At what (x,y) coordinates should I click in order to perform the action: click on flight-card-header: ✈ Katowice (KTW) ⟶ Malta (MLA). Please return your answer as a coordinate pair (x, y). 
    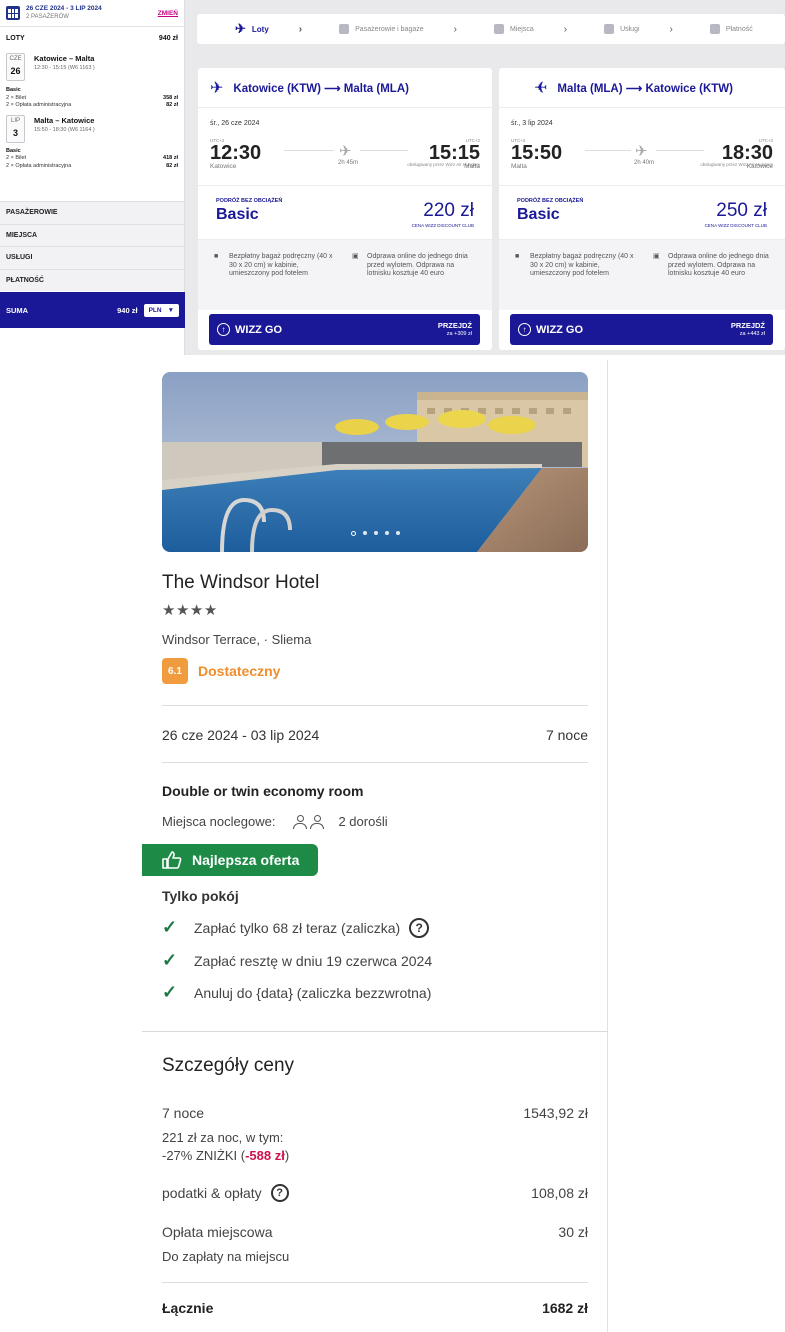
    Looking at the image, I should click on (345, 88).